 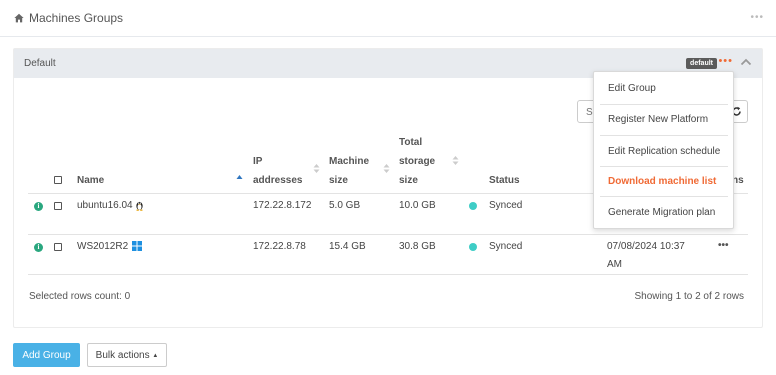 What do you see at coordinates (278, 180) in the screenshot?
I see `column-header-ip-line2: addresses` at bounding box center [278, 180].